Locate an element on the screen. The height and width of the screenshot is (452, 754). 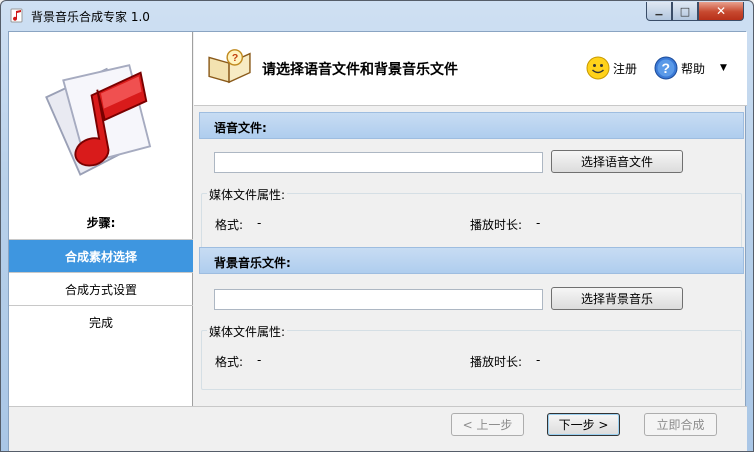
maximize-icon: □ is located at coordinates (685, 11).